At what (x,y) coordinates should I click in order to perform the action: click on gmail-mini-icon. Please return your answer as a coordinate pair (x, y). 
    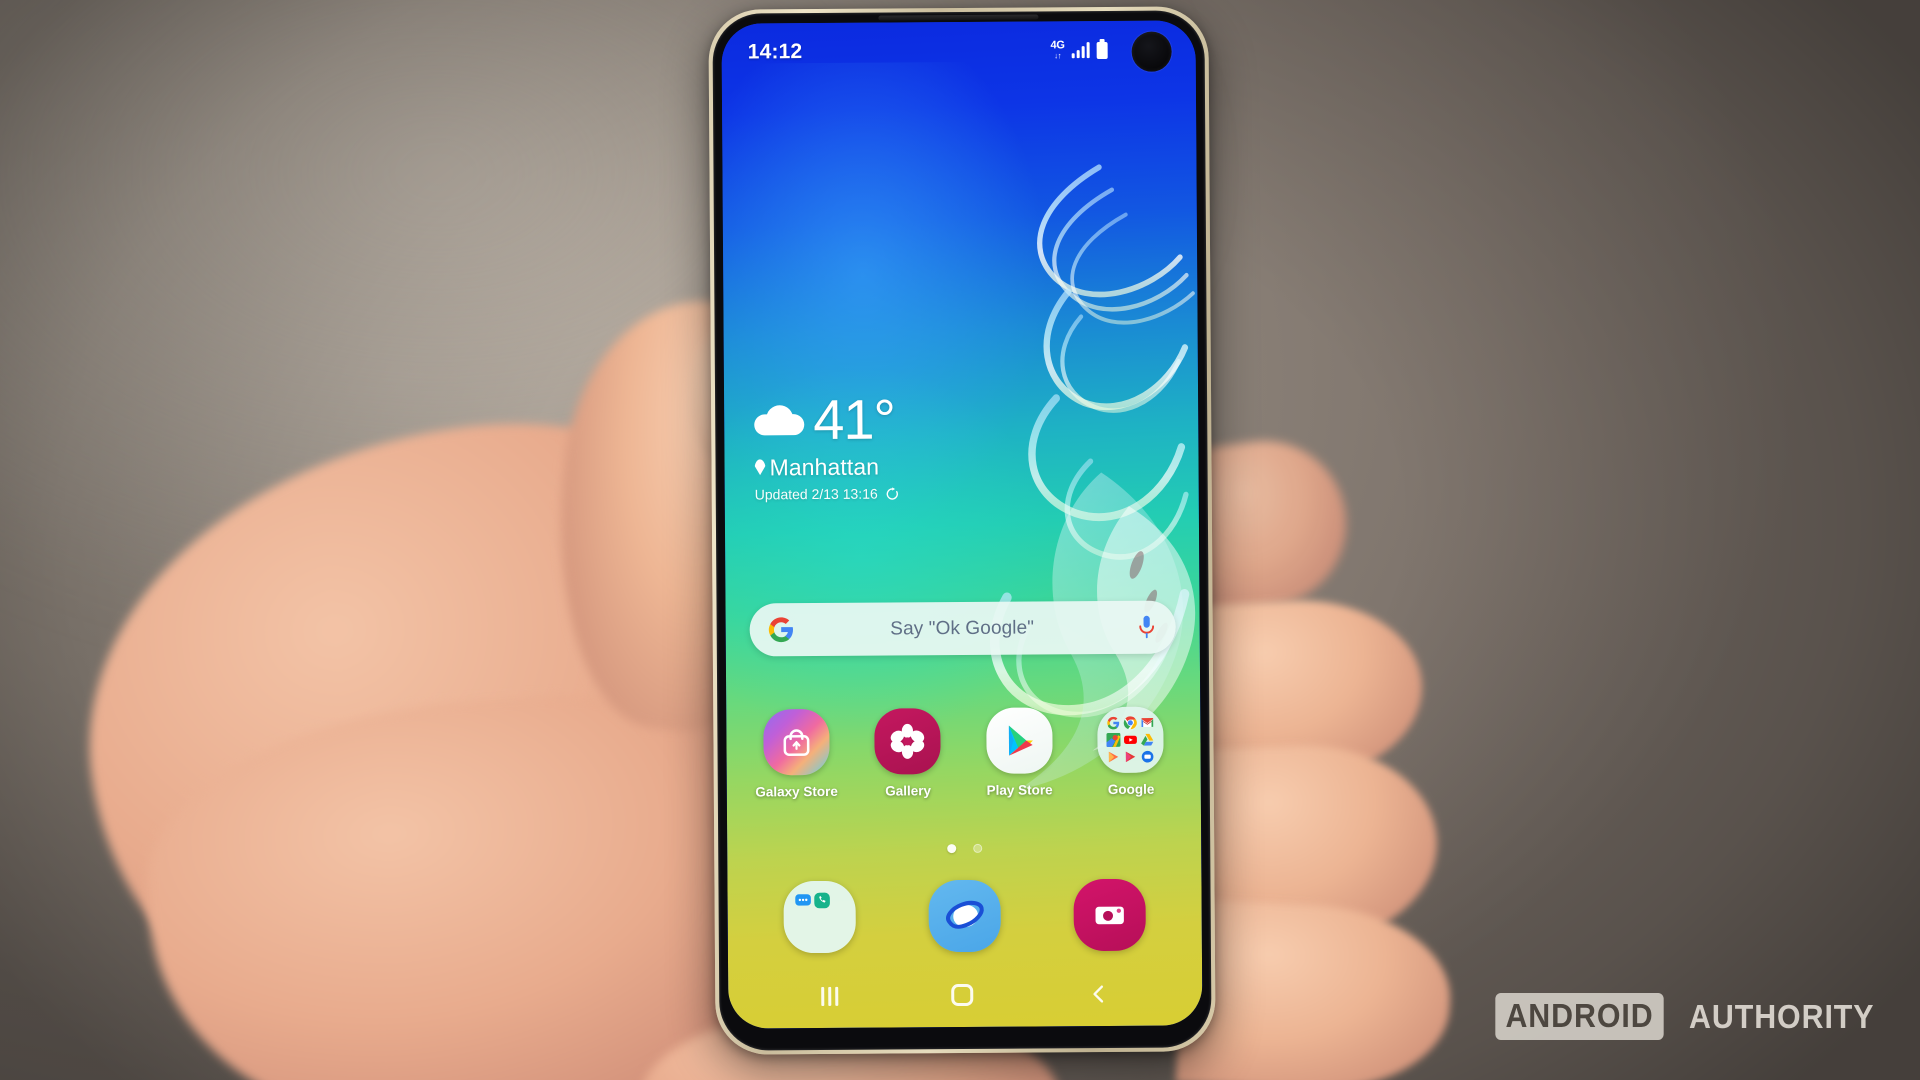
    Looking at the image, I should click on (1147, 722).